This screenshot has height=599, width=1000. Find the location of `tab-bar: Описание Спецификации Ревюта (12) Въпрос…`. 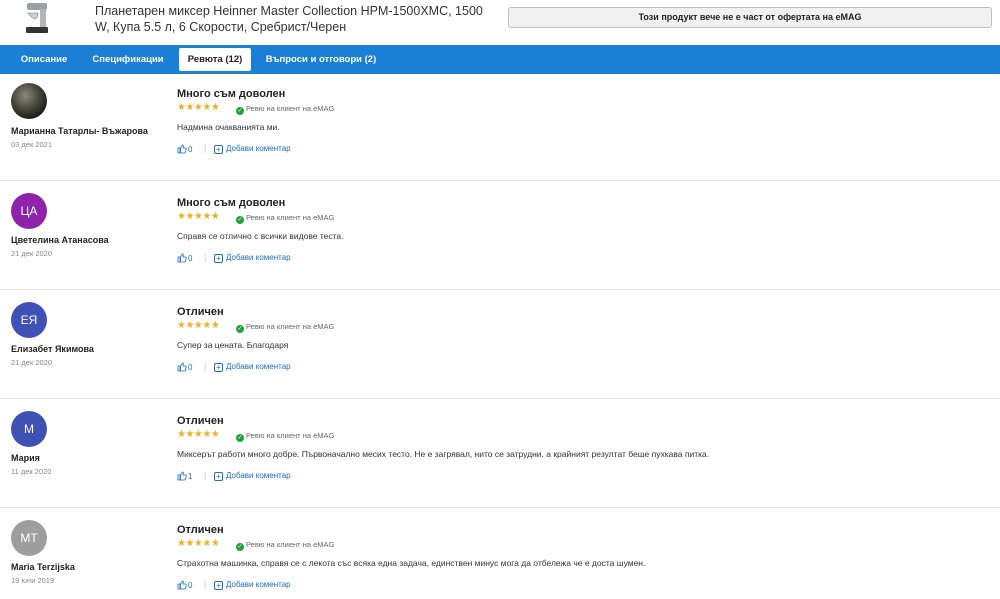

tab-bar: Описание Спецификации Ревюта (12) Въпрос… is located at coordinates (500, 59).